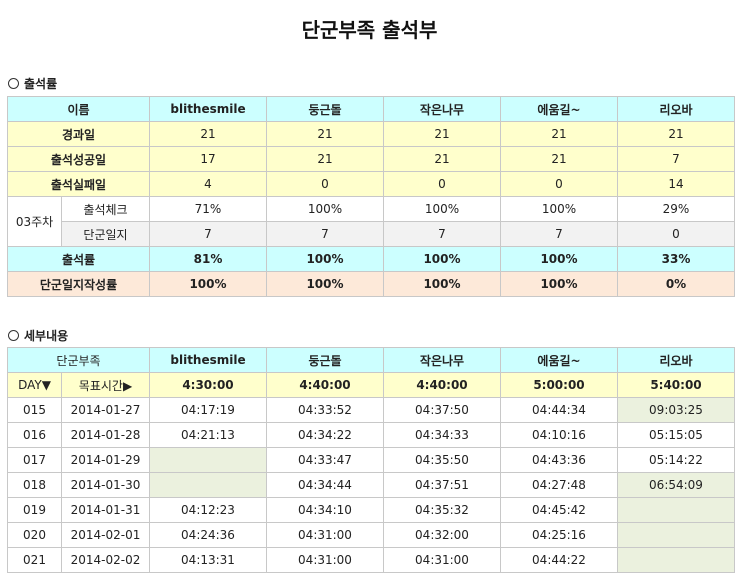 Image resolution: width=739 pixels, height=575 pixels. I want to click on time-cell: 04:12:23, so click(208, 510).